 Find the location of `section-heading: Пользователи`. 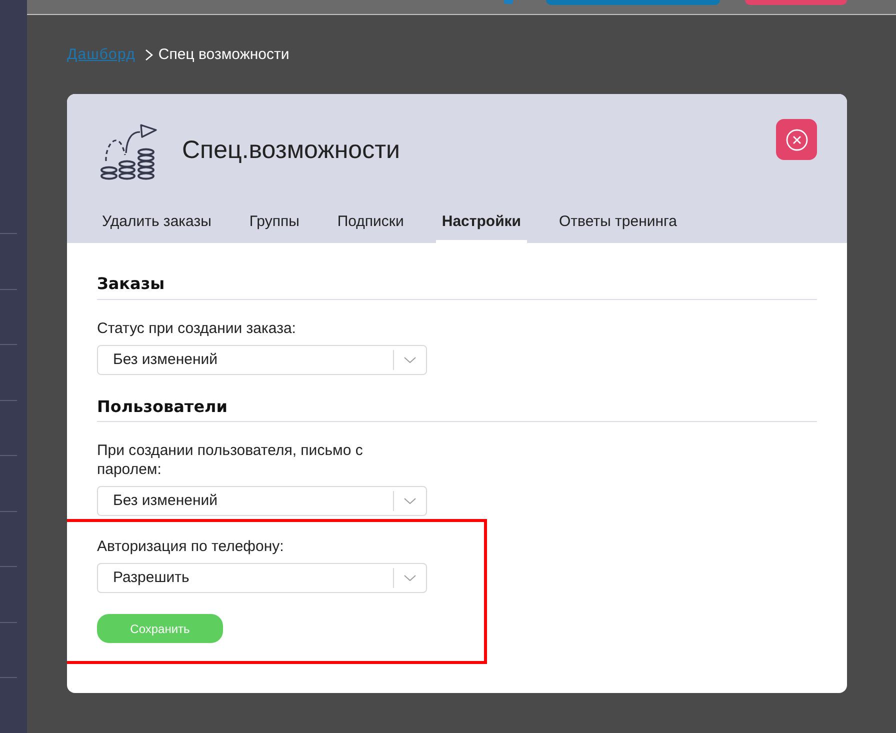

section-heading: Пользователи is located at coordinates (162, 407).